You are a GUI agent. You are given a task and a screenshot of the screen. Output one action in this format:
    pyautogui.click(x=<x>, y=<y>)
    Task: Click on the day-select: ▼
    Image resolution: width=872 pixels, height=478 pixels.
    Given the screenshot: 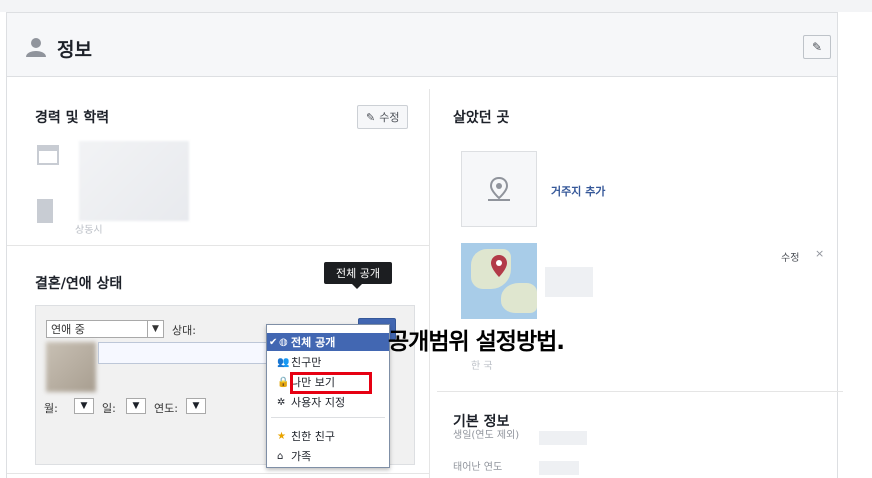 What is the action you would take?
    pyautogui.click(x=136, y=406)
    